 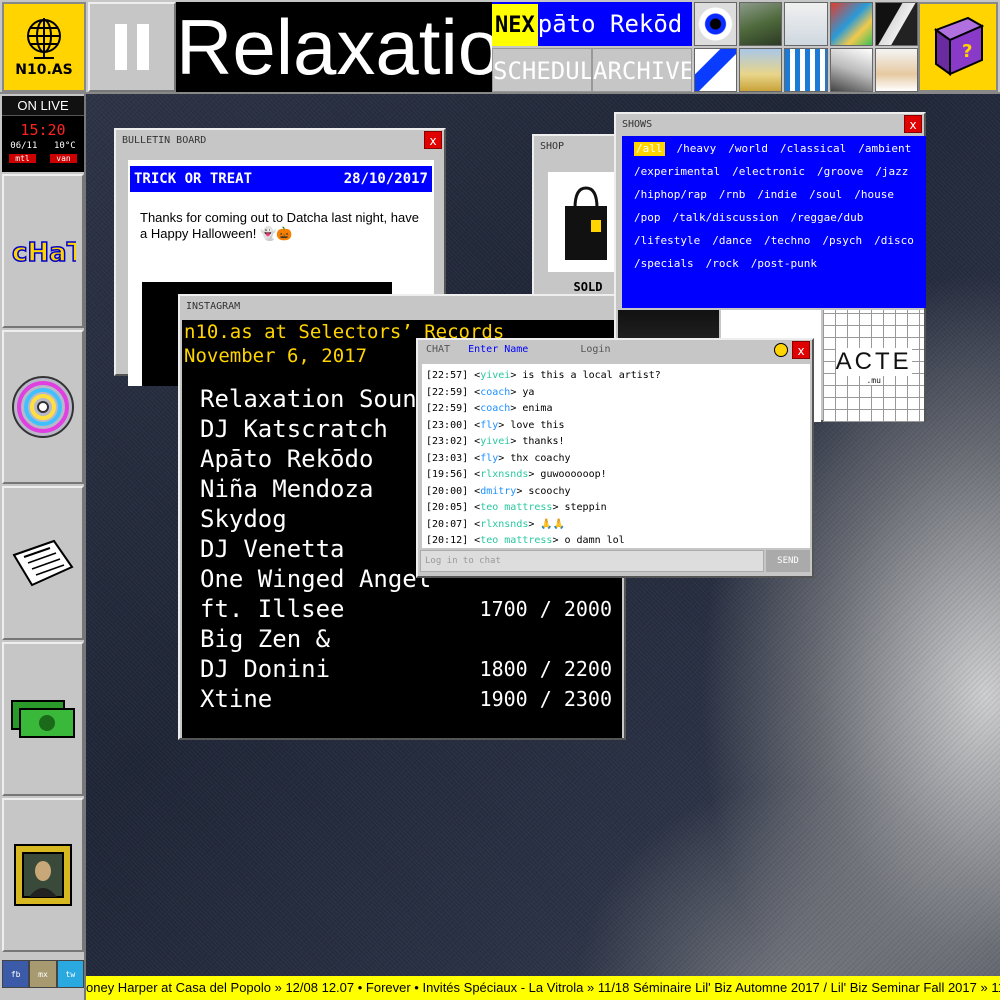 I want to click on genre-tag: /talk/discussion, so click(x=726, y=218).